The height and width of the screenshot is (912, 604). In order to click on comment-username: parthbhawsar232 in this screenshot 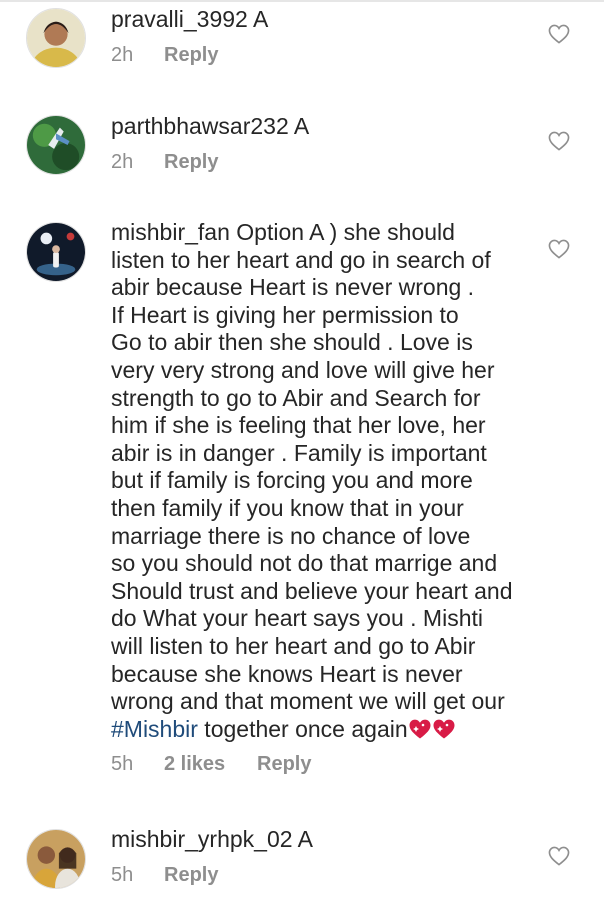, I will do `click(200, 126)`.